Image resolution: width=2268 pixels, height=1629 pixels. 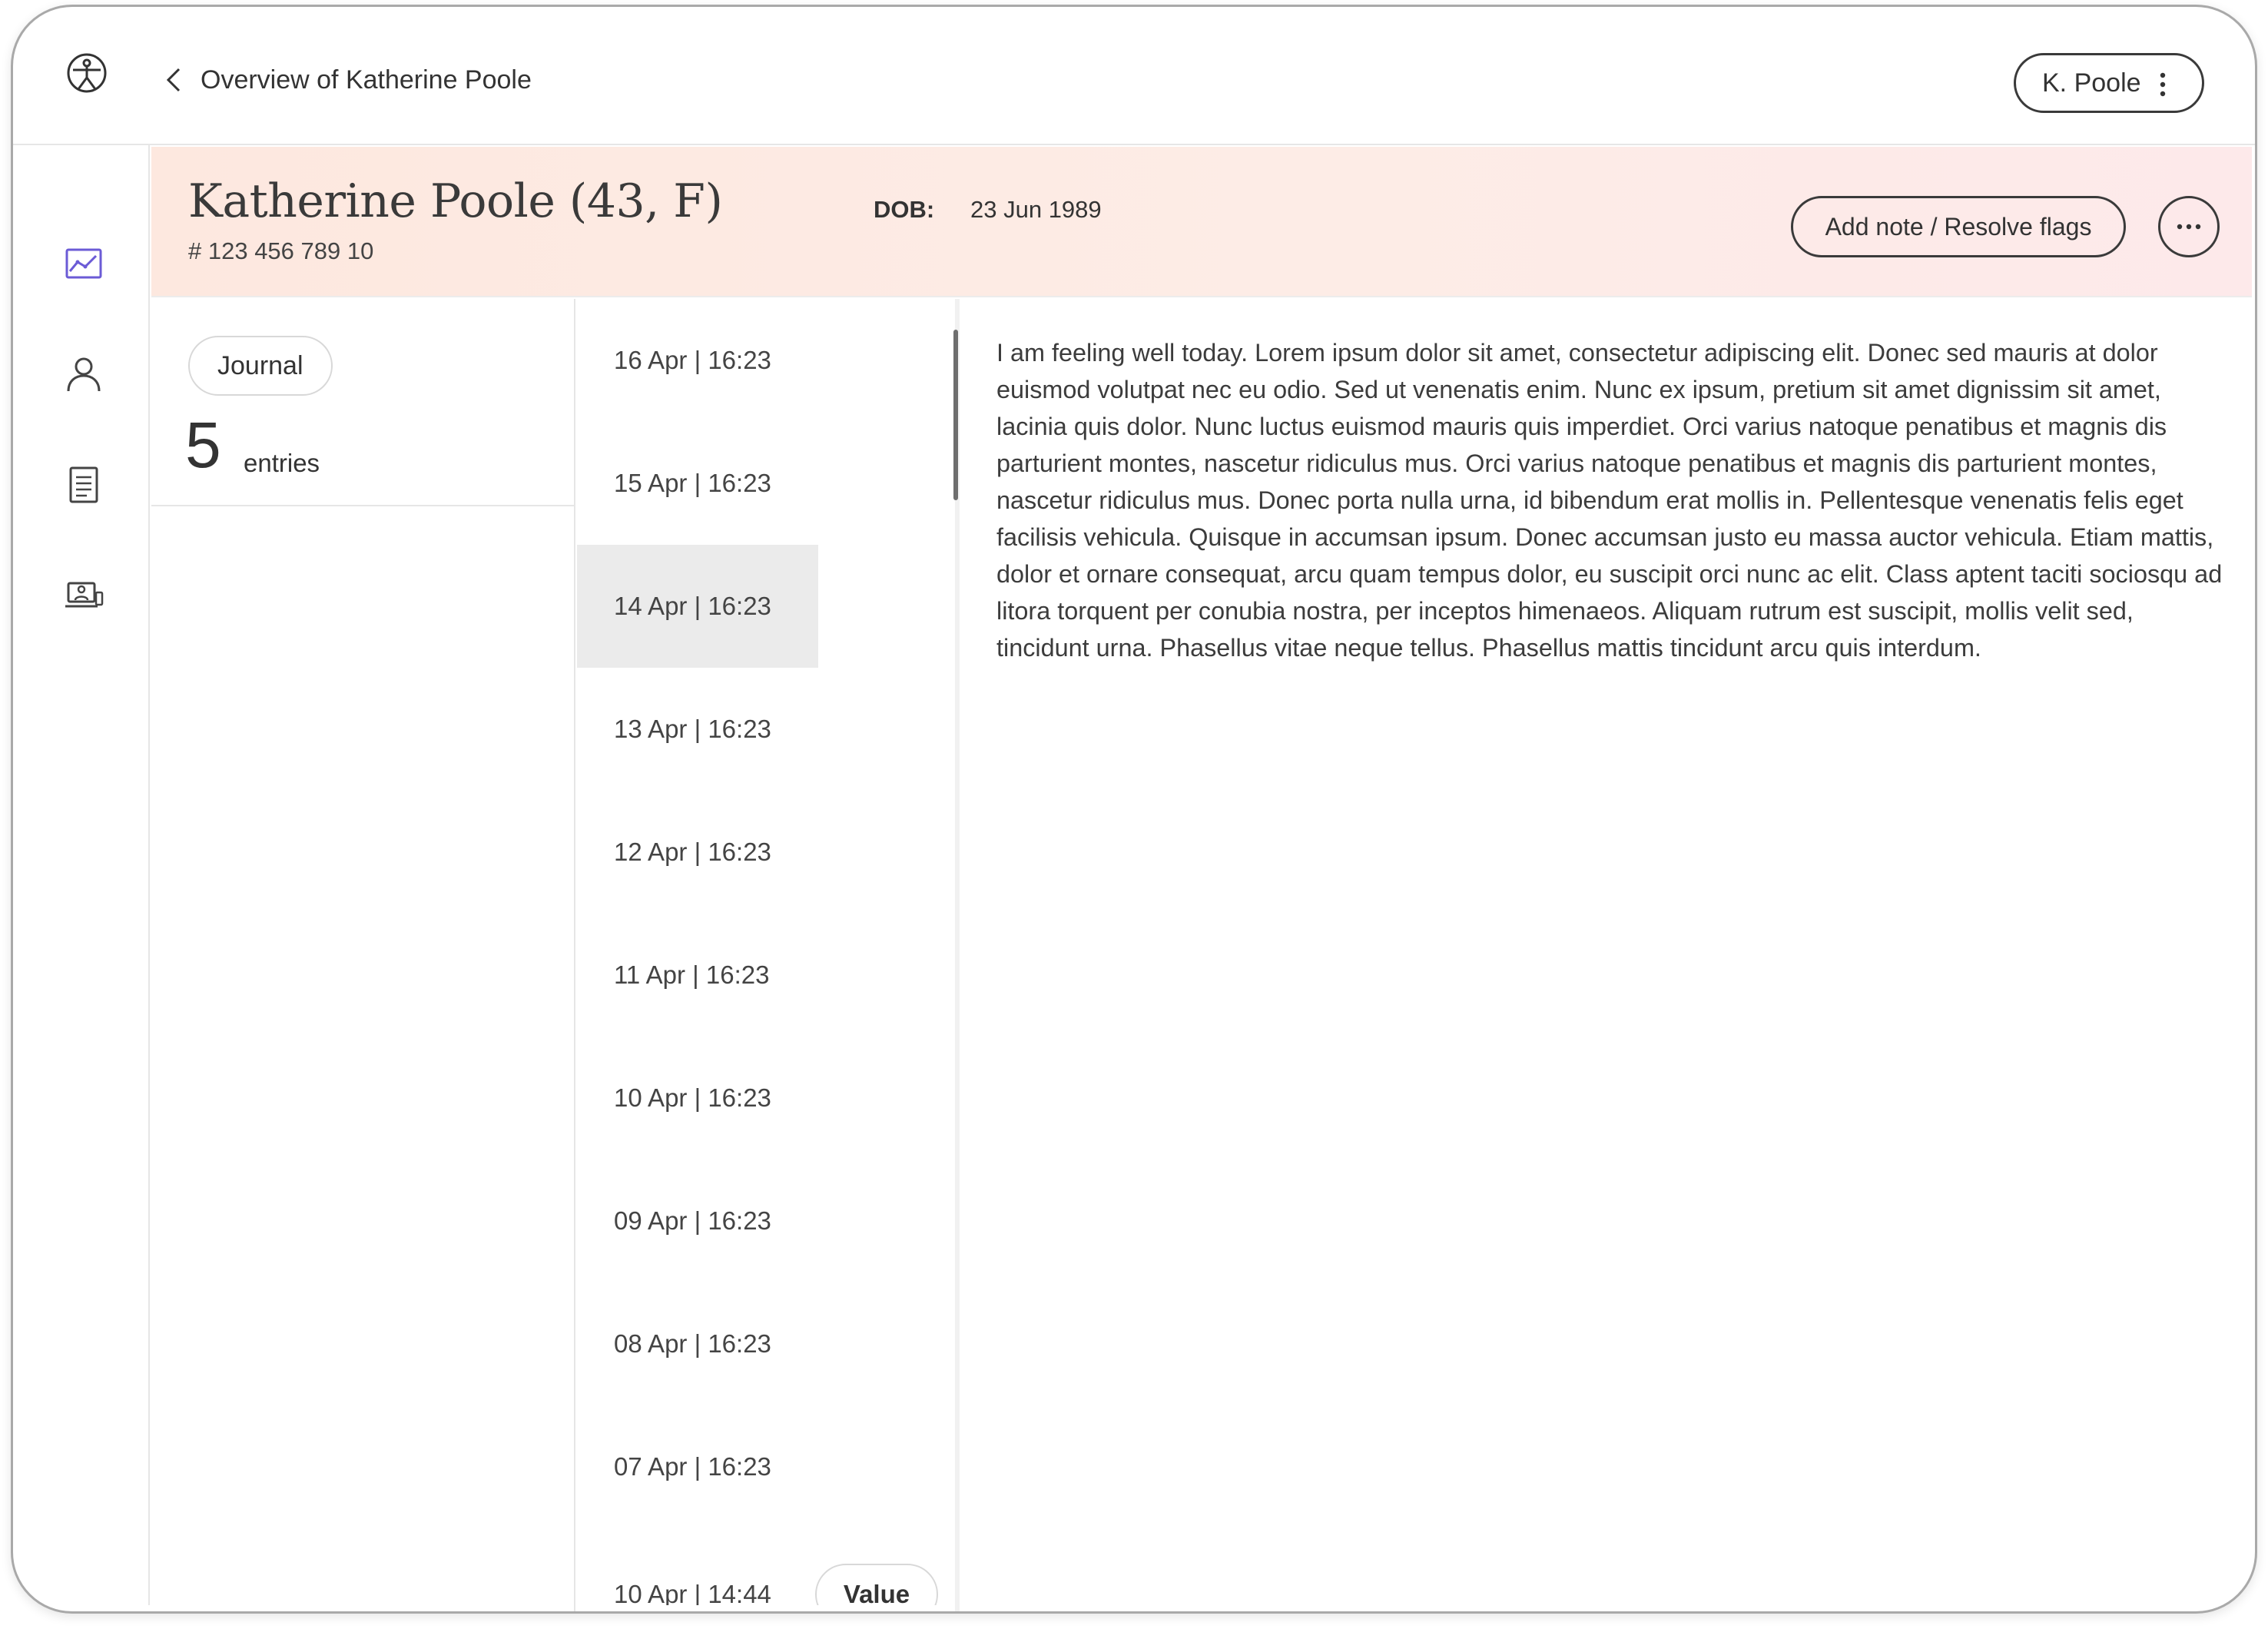 I want to click on more-options-button, so click(x=2189, y=226).